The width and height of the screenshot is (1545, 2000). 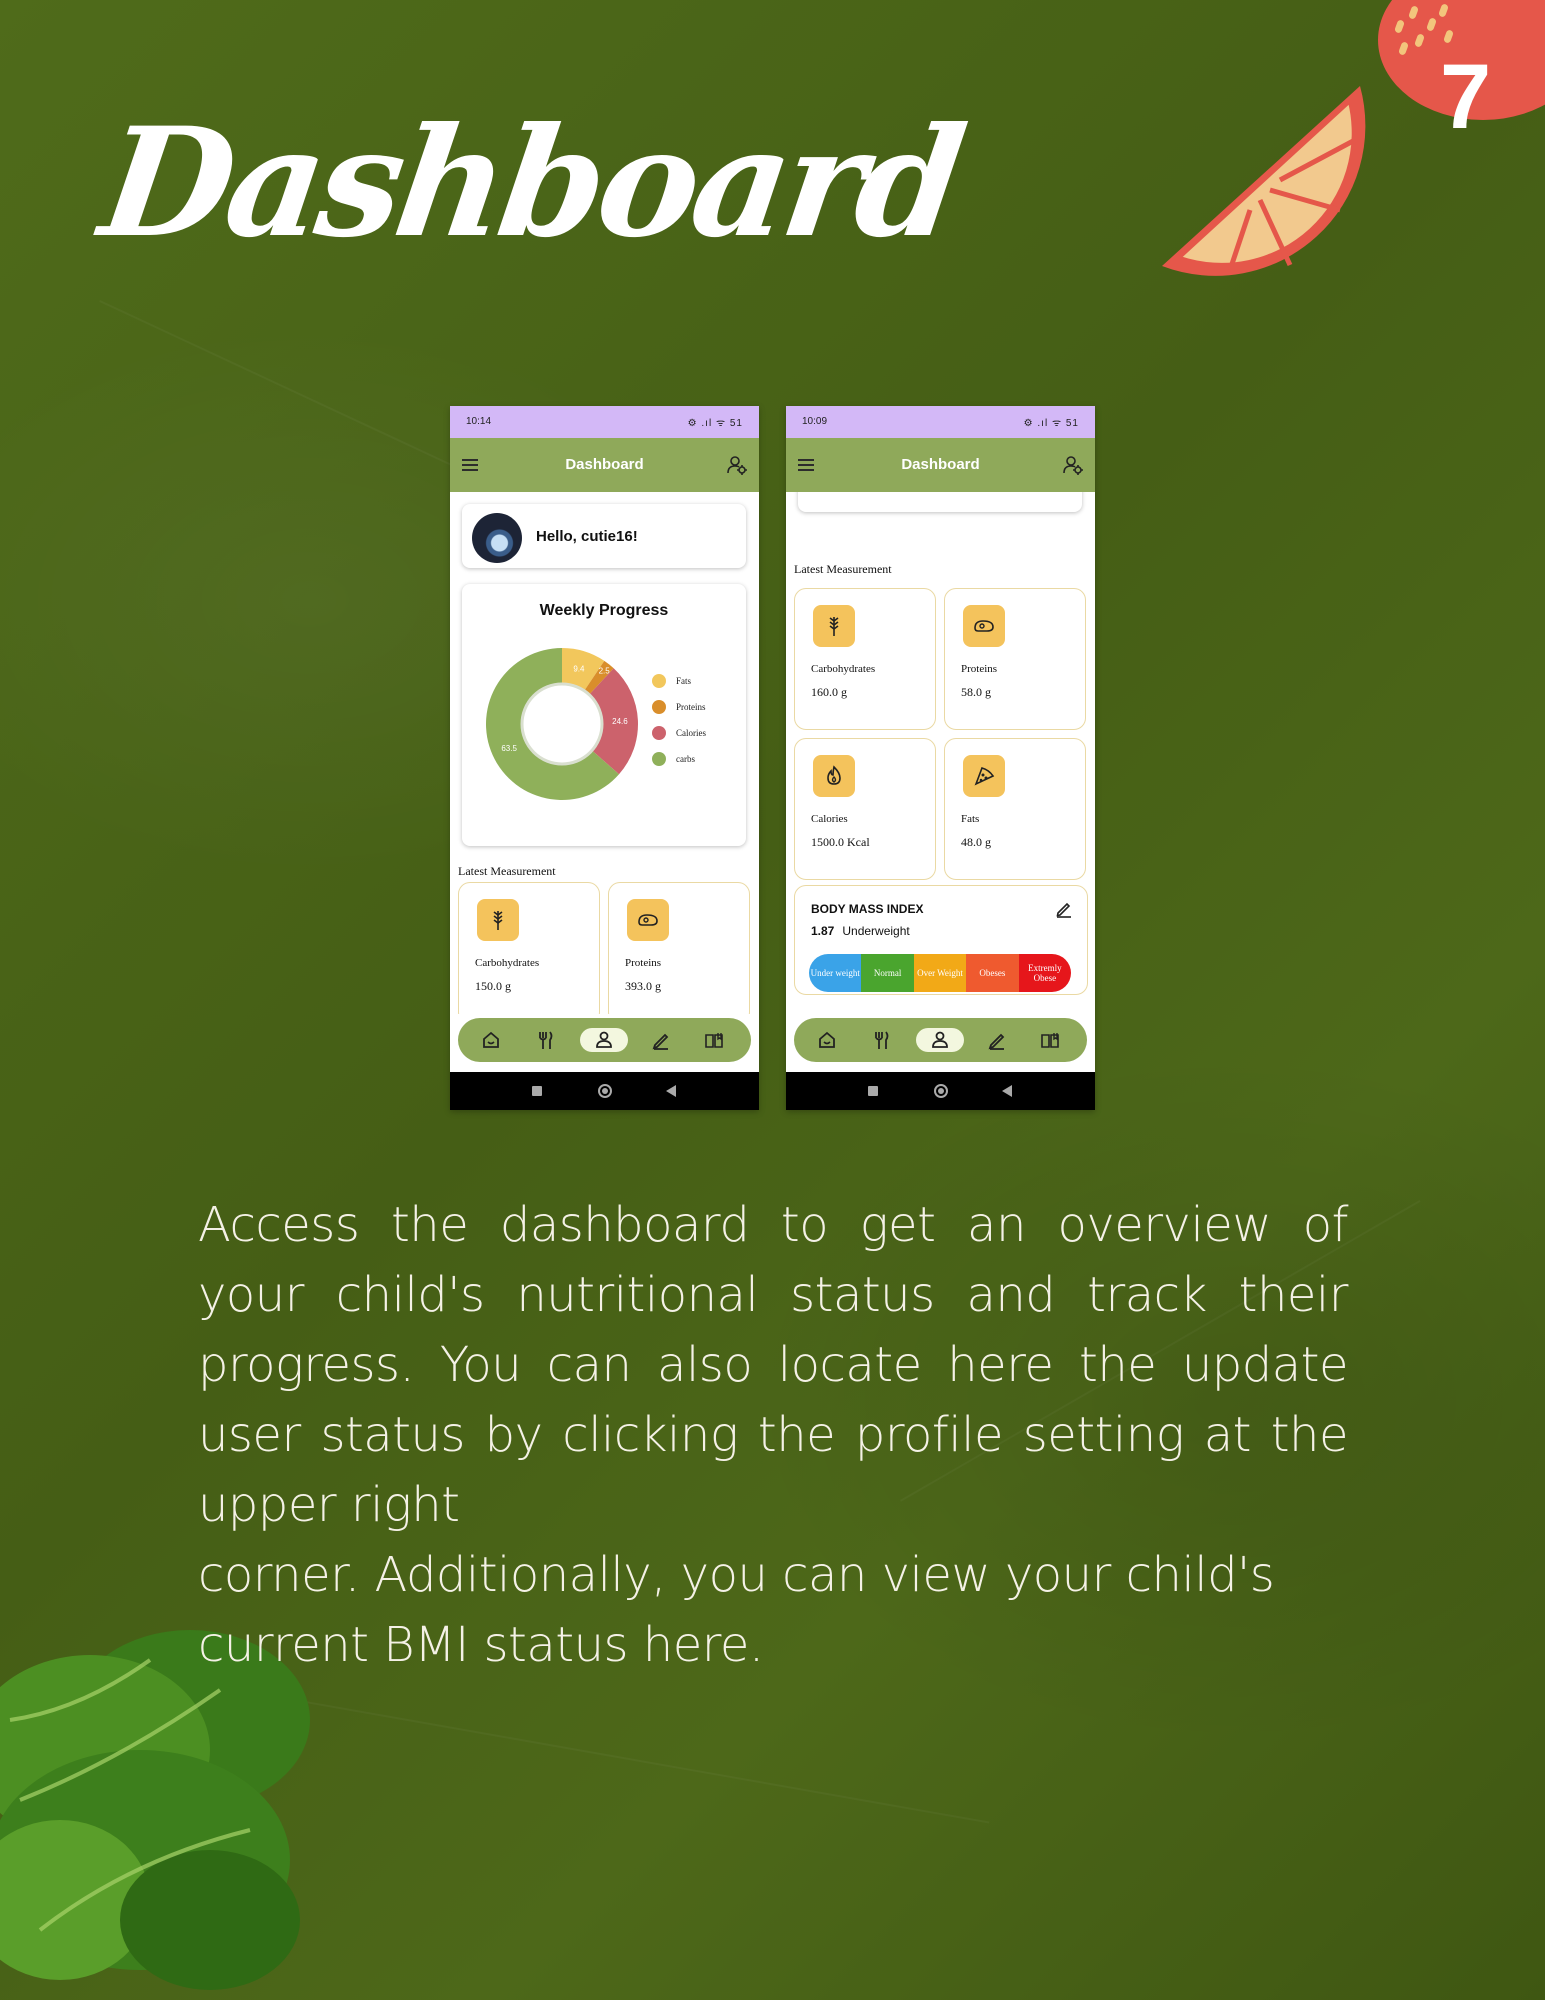 I want to click on legend-label: carbs, so click(x=685, y=759).